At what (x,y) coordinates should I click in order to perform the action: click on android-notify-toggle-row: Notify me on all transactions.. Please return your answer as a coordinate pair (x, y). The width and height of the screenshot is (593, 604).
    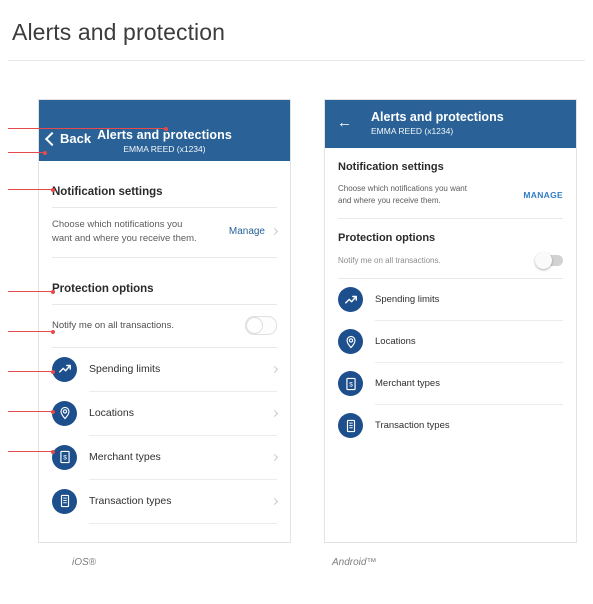
    Looking at the image, I should click on (450, 261).